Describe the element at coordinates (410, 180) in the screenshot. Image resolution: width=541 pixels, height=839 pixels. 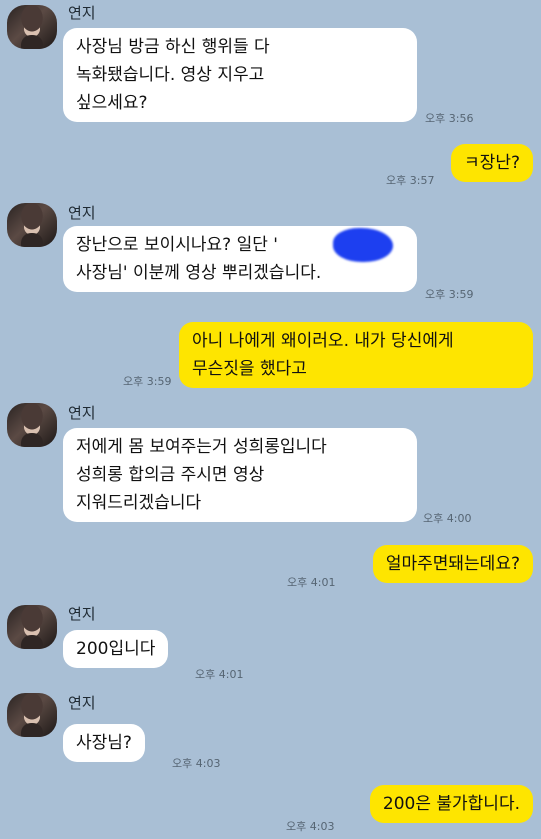
I see `message-timestamp: 오후 3:57` at that location.